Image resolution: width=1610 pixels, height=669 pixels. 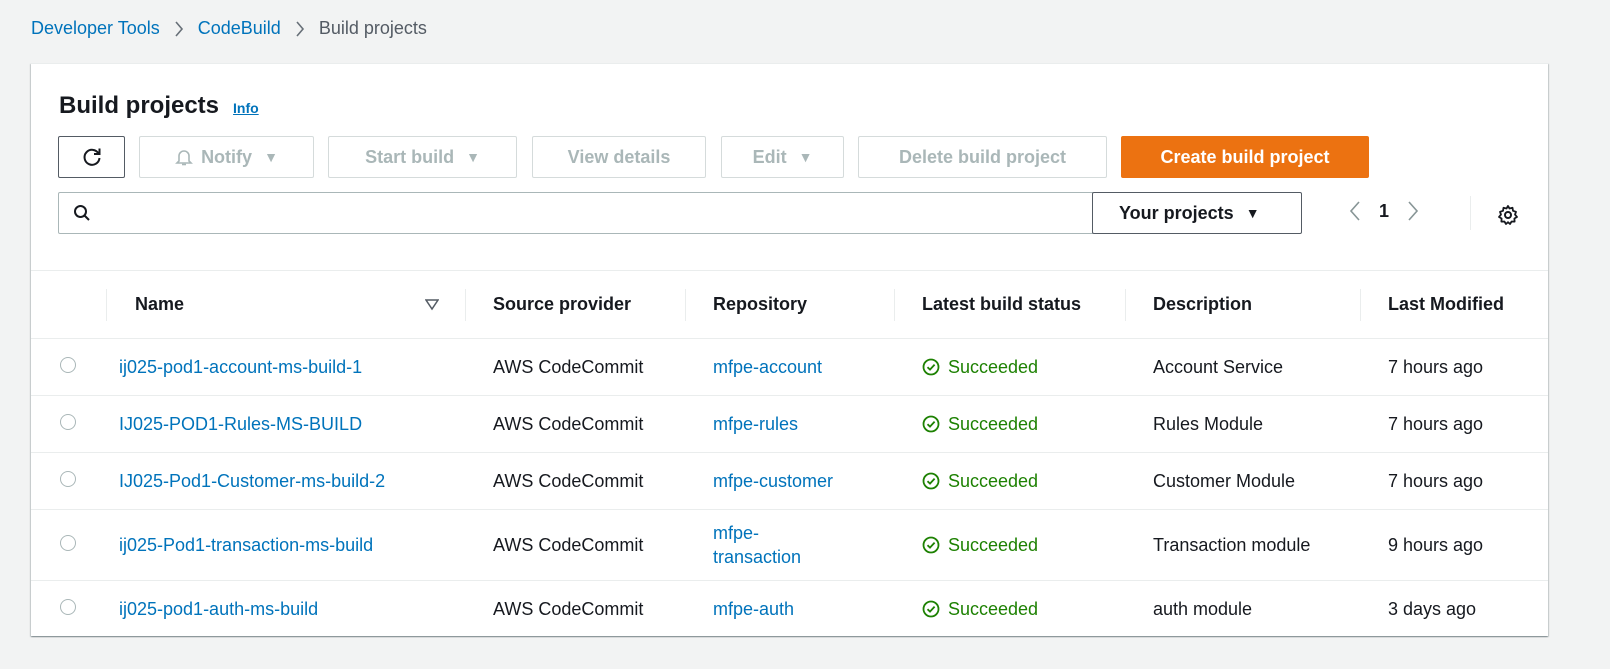 I want to click on breadcrumb-codebuild: CodeBuild, so click(x=239, y=28).